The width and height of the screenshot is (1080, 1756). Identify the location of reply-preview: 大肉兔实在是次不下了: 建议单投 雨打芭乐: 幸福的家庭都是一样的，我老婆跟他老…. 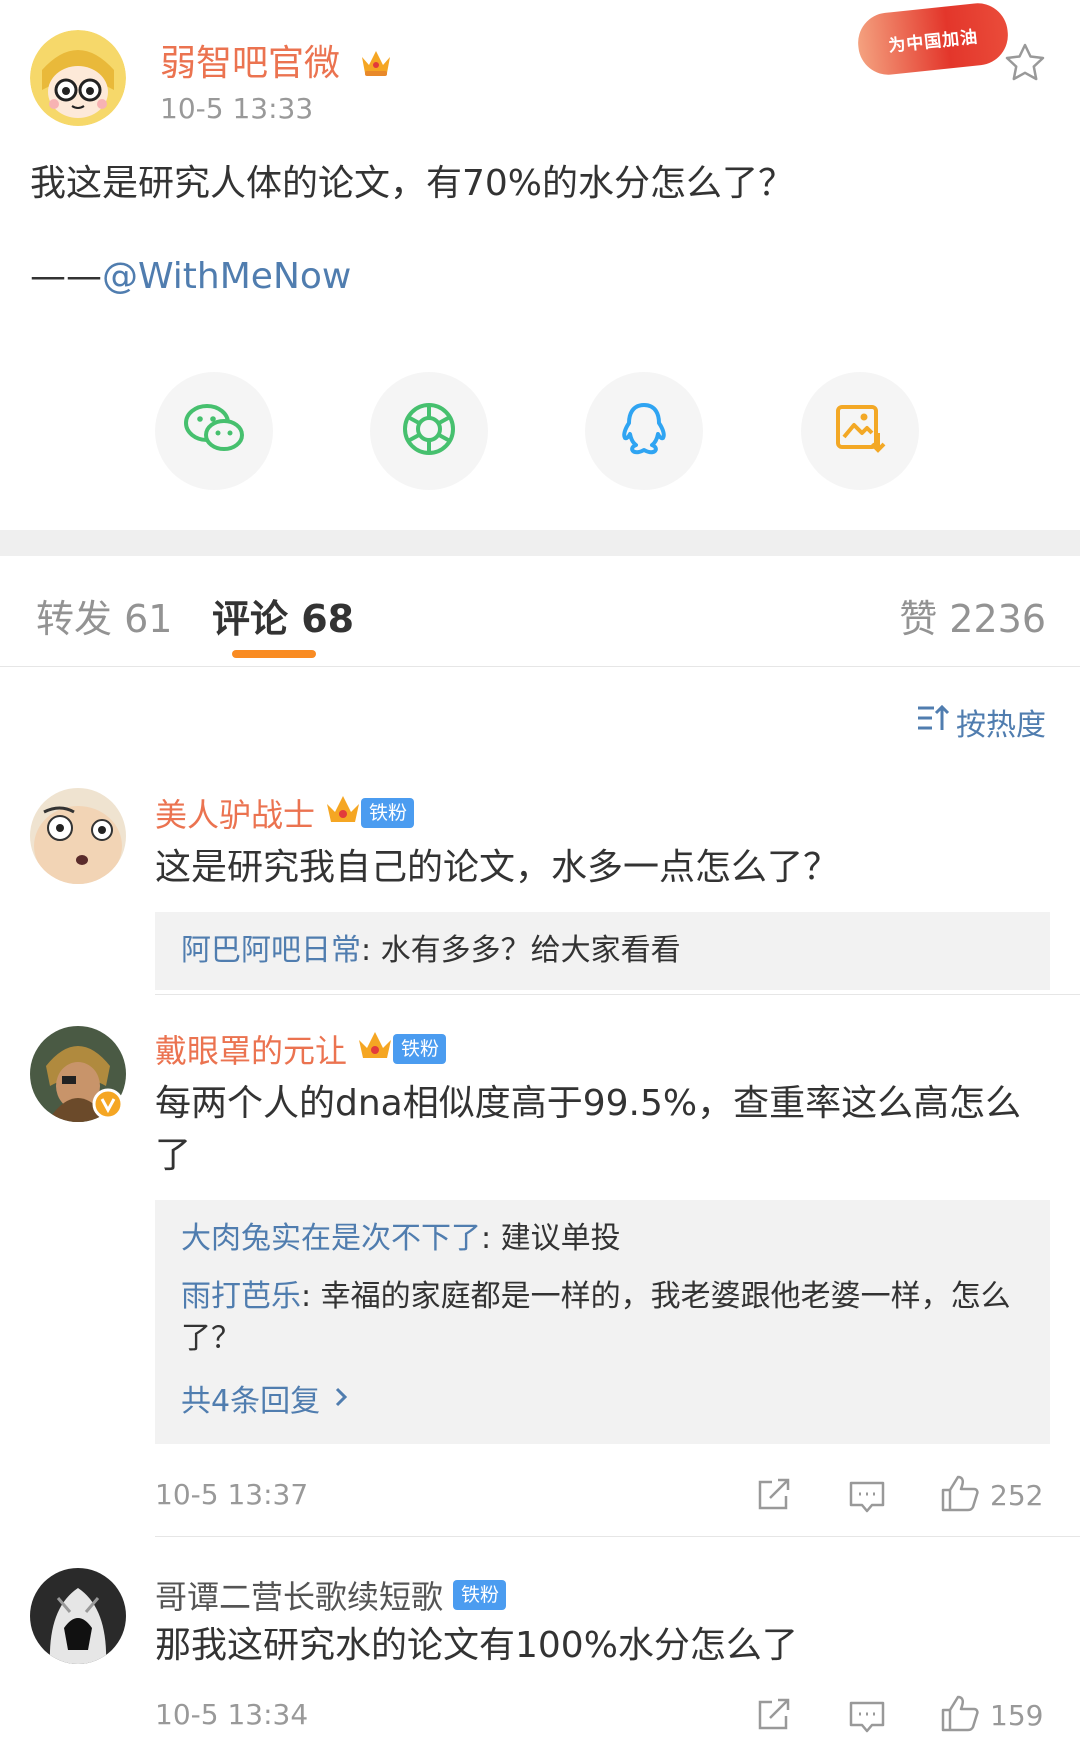
(602, 1322).